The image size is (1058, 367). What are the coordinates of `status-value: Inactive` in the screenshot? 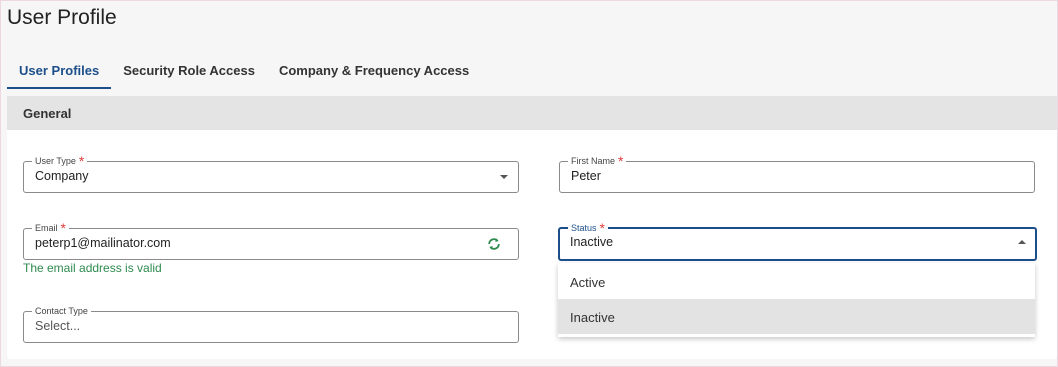 It's located at (592, 242).